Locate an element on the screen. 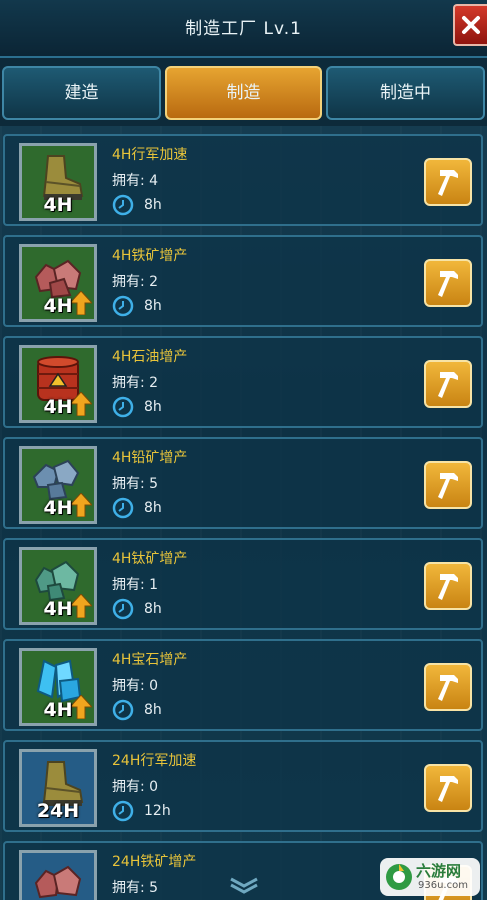  item-name: 4H铁矿增产 is located at coordinates (150, 256).